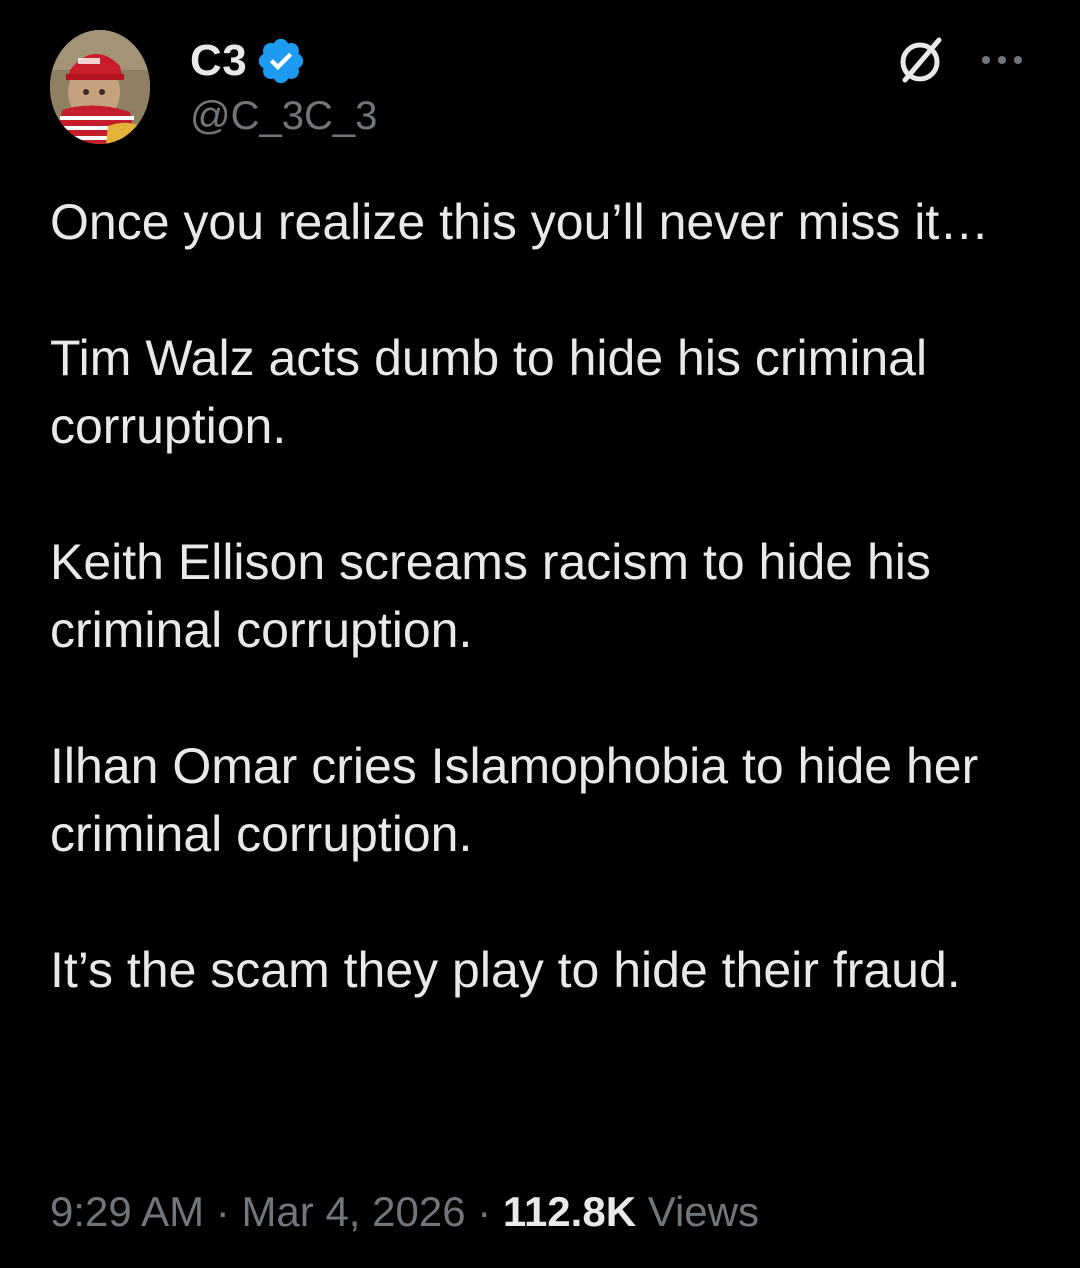 The image size is (1080, 1268). Describe the element at coordinates (353, 1211) in the screenshot. I see `tweet-date: Mar 4, 2026` at that location.